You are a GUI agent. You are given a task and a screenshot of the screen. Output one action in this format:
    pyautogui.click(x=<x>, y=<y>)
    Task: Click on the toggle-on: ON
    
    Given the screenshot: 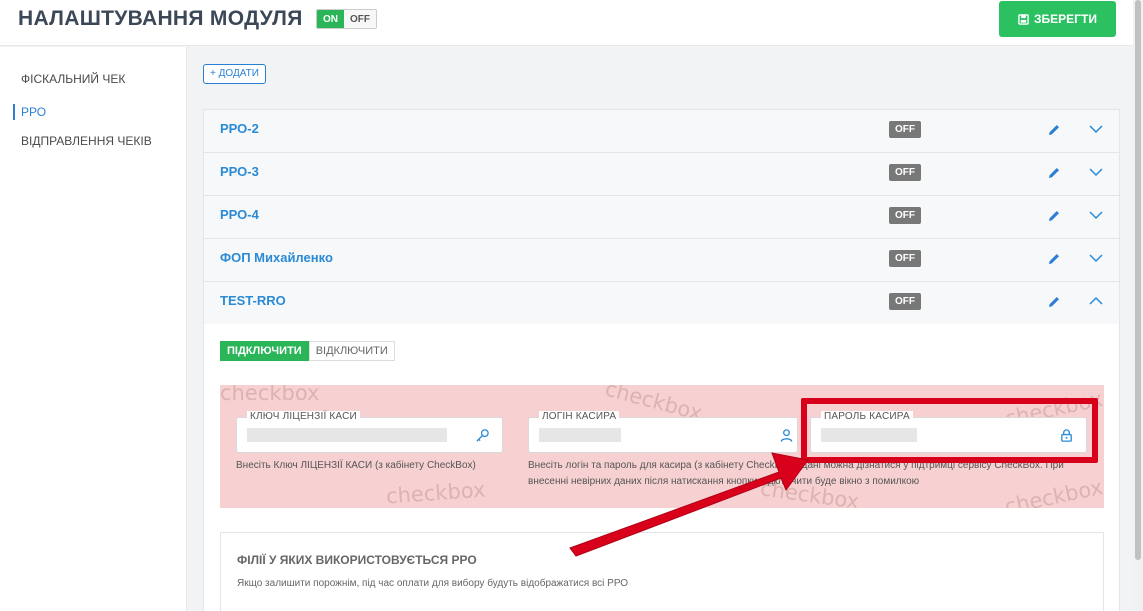 What is the action you would take?
    pyautogui.click(x=330, y=19)
    